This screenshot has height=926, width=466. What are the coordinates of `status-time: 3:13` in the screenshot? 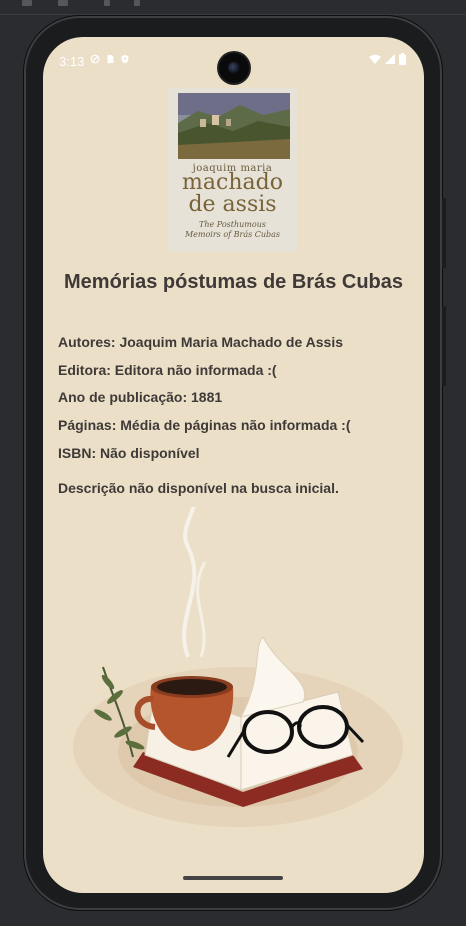 It's located at (72, 61).